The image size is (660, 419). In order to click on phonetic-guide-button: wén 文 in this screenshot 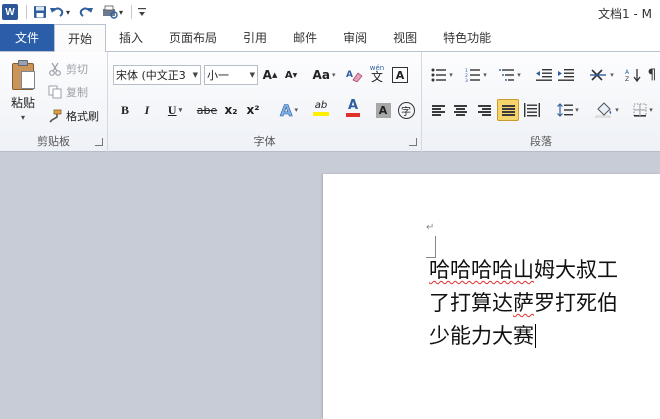, I will do `click(377, 73)`.